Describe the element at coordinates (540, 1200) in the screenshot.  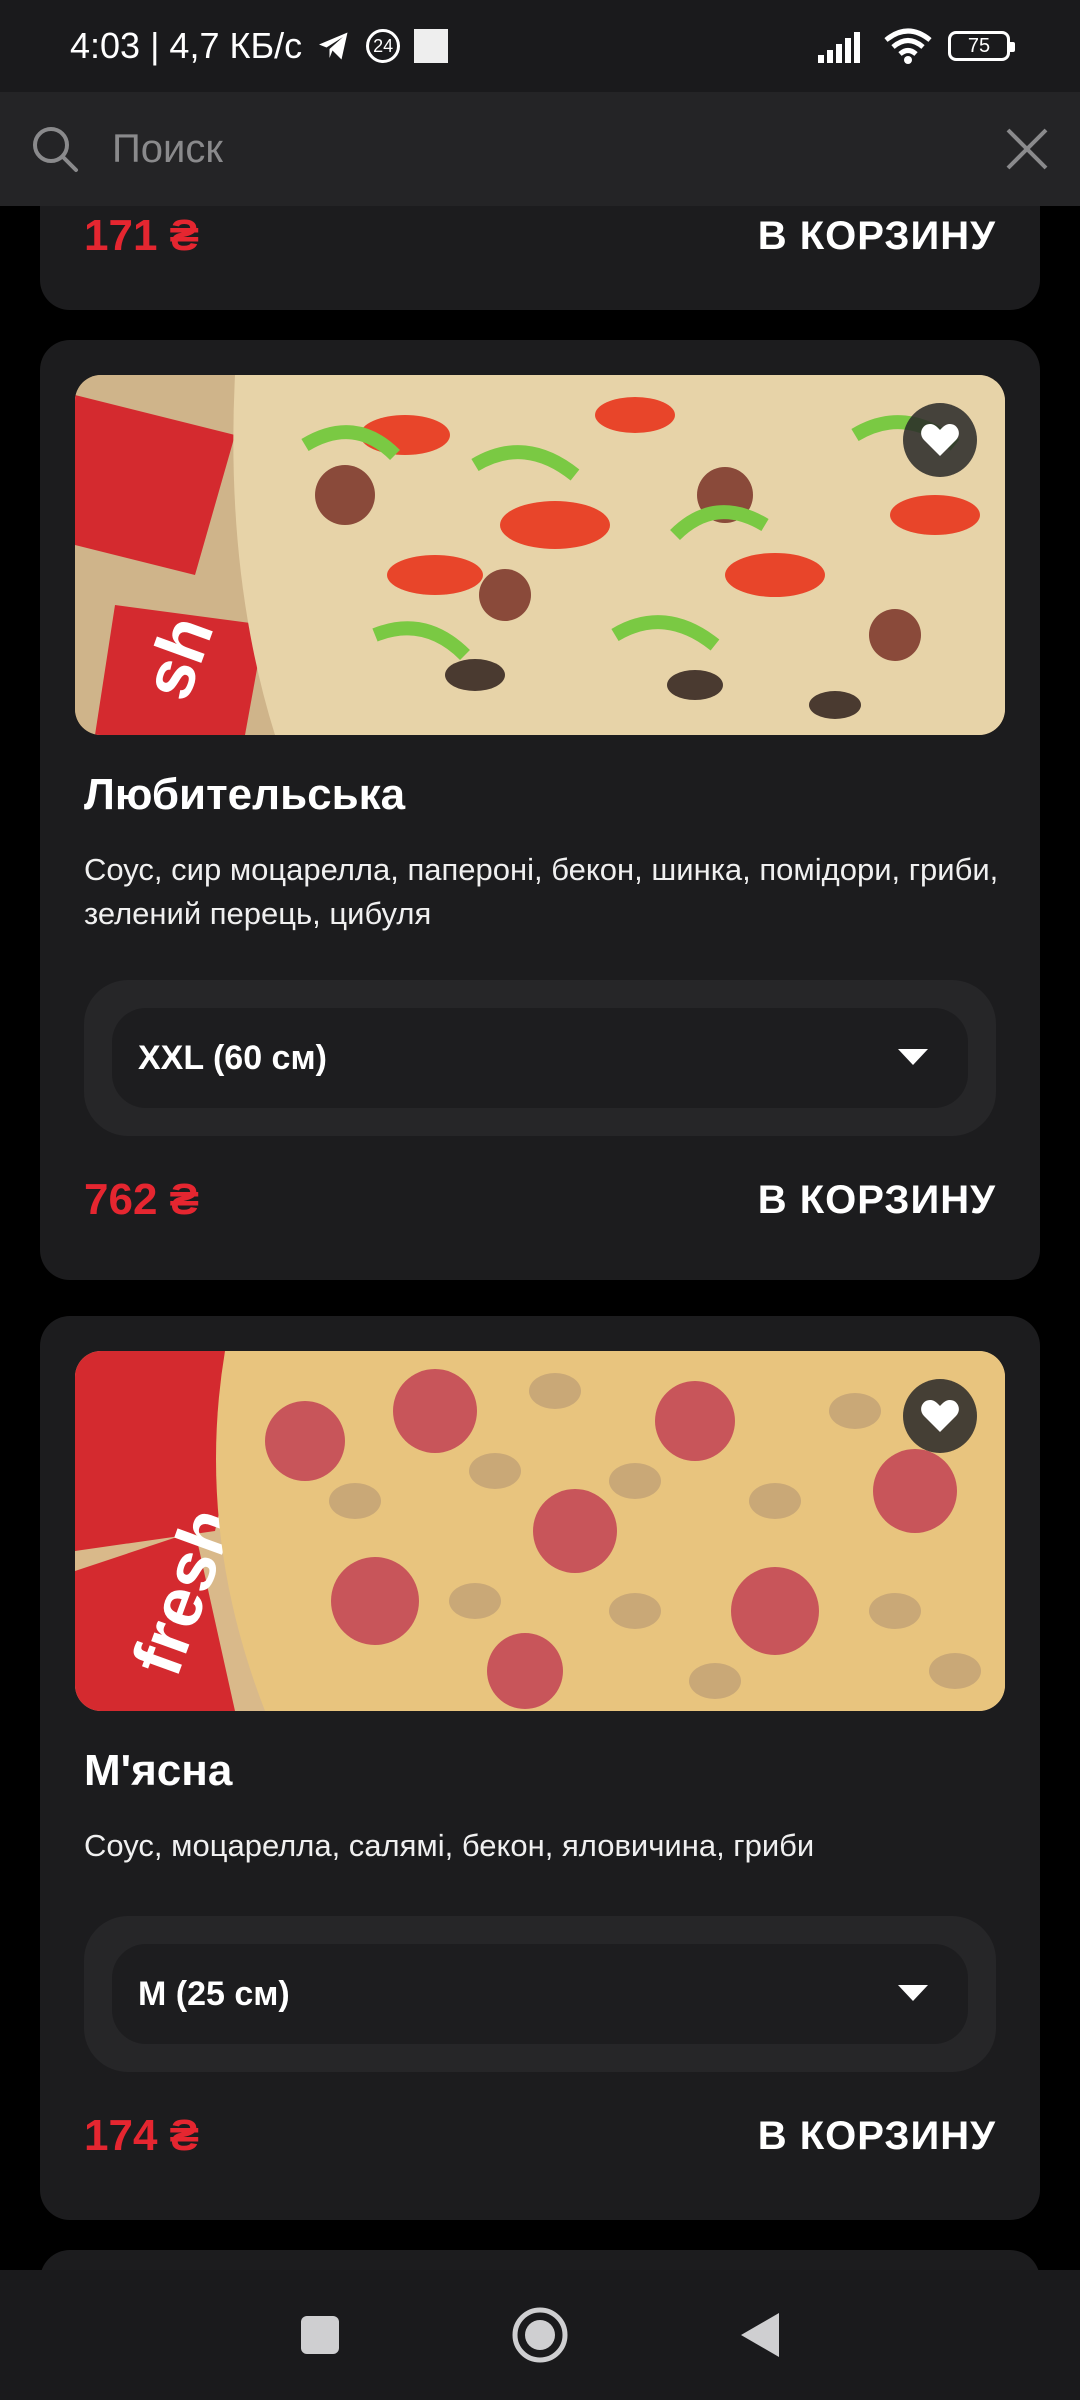
I see `price-row: 762 ₴ В КОРЗИНУ` at that location.